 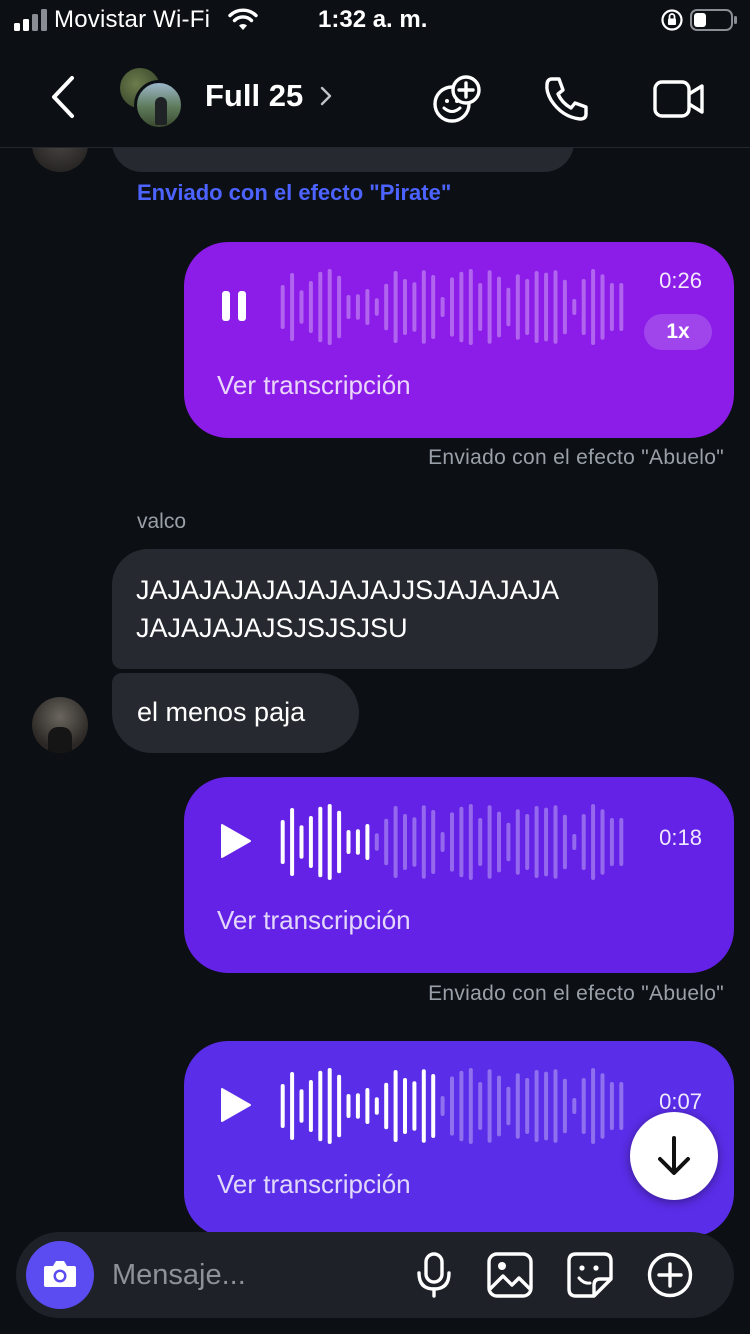 I want to click on sticker-icon, so click(x=590, y=1275).